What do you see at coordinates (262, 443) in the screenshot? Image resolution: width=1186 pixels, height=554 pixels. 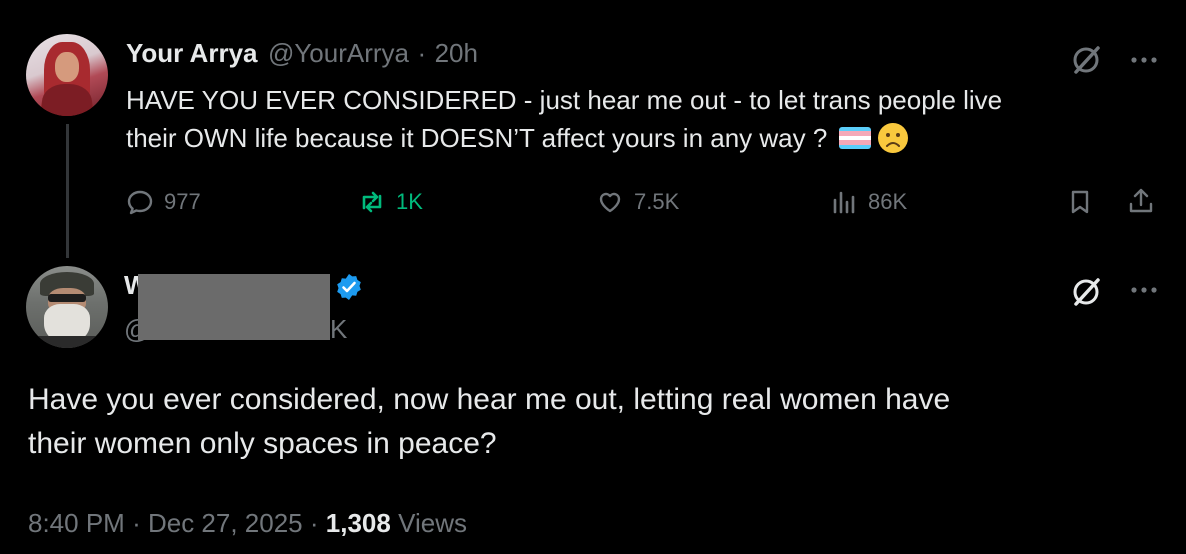 I see `reply-text-line2: their women only spaces in peace?` at bounding box center [262, 443].